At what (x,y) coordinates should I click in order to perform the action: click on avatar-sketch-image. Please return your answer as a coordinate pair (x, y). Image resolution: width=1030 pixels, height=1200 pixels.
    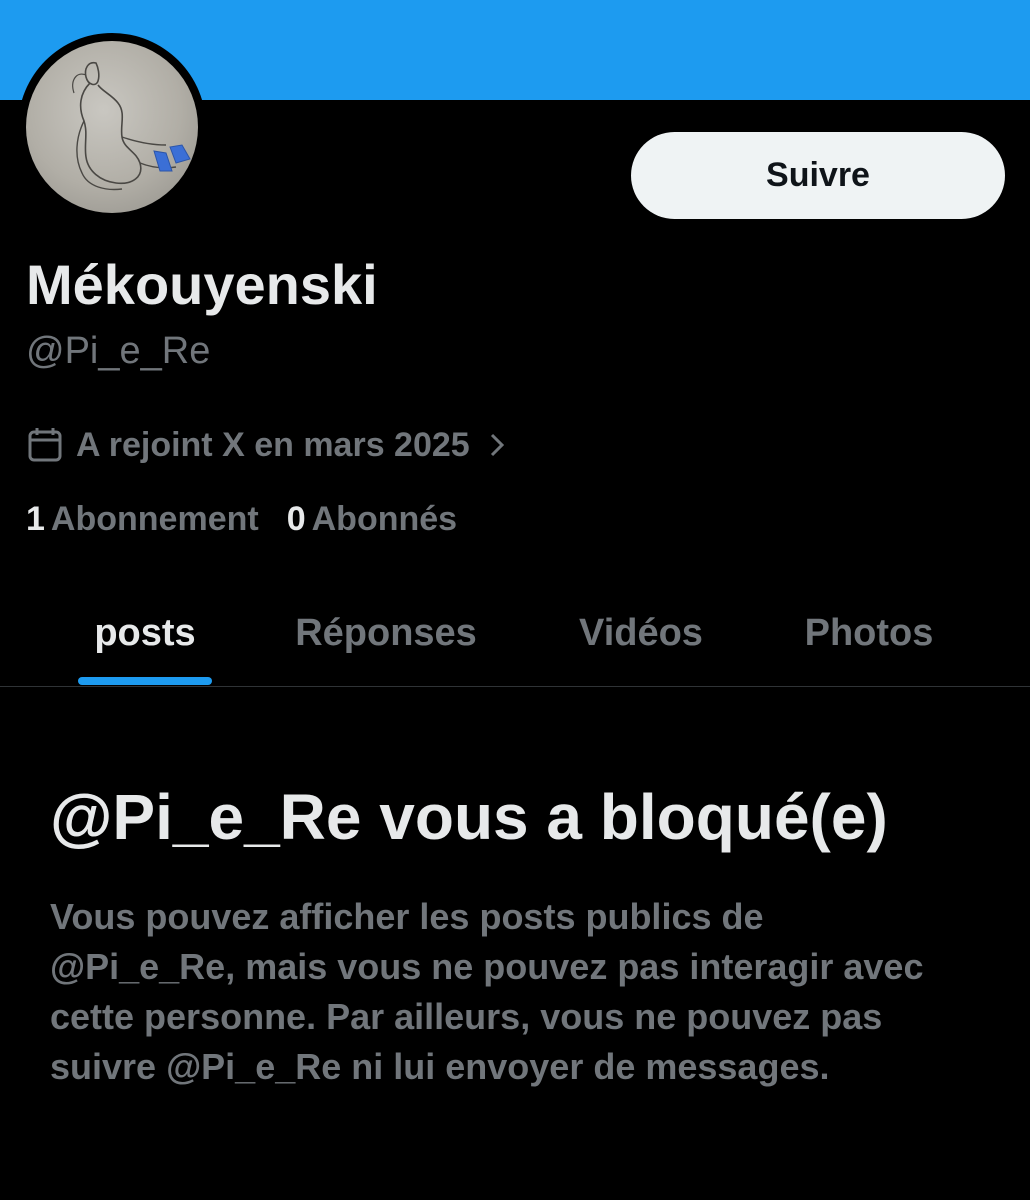
    Looking at the image, I should click on (131, 126).